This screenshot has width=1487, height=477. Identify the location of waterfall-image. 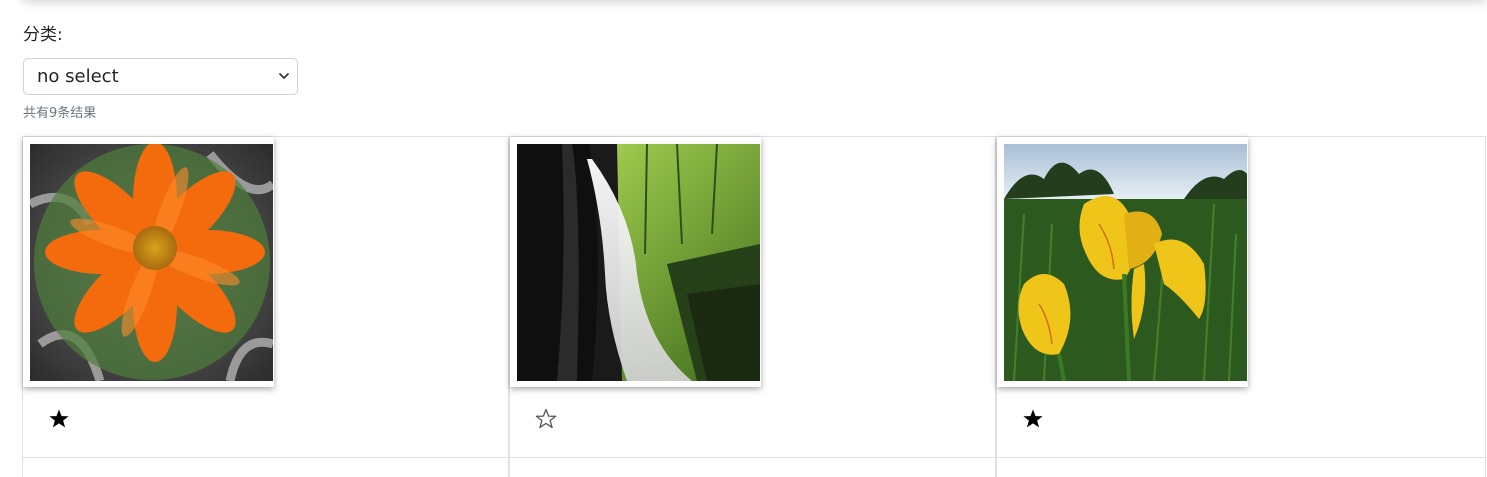
(638, 262).